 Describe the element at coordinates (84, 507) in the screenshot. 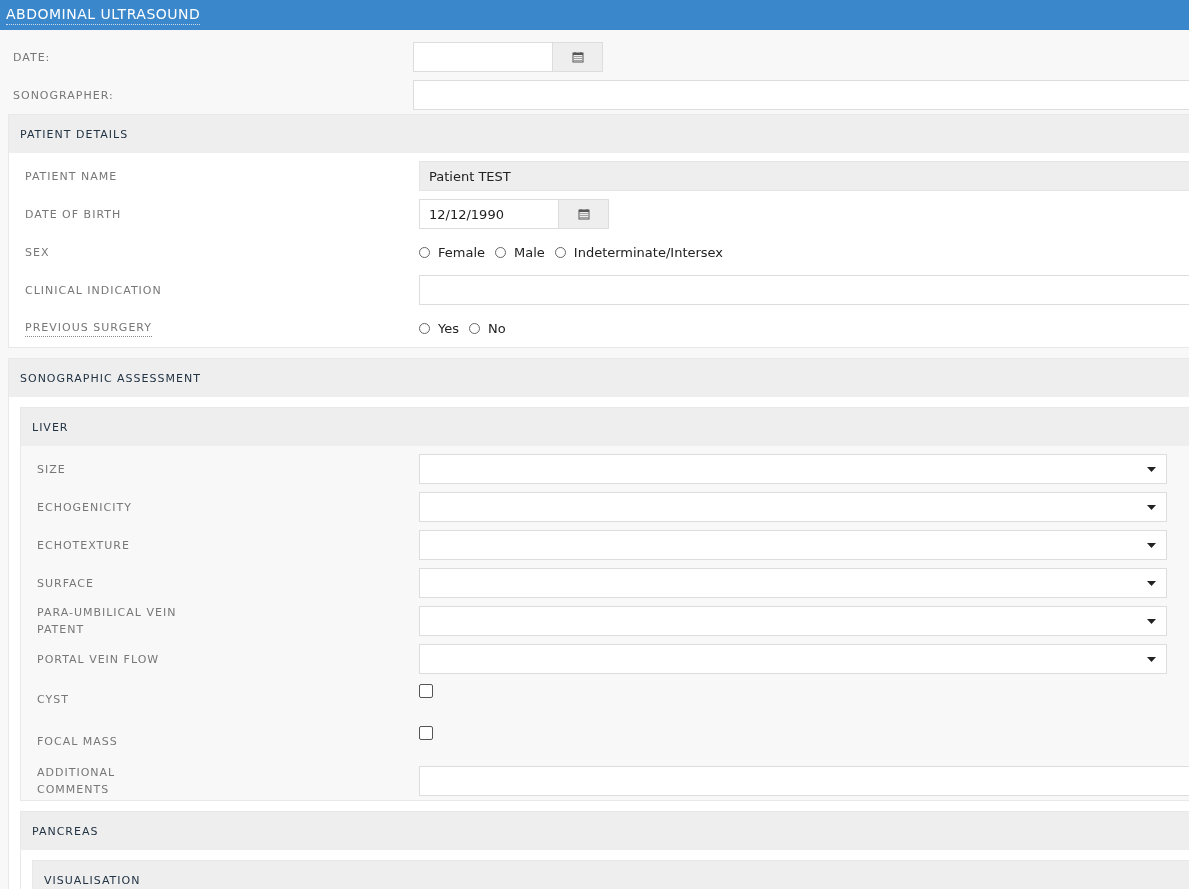

I see `field-label: ECHOGENICITY` at that location.